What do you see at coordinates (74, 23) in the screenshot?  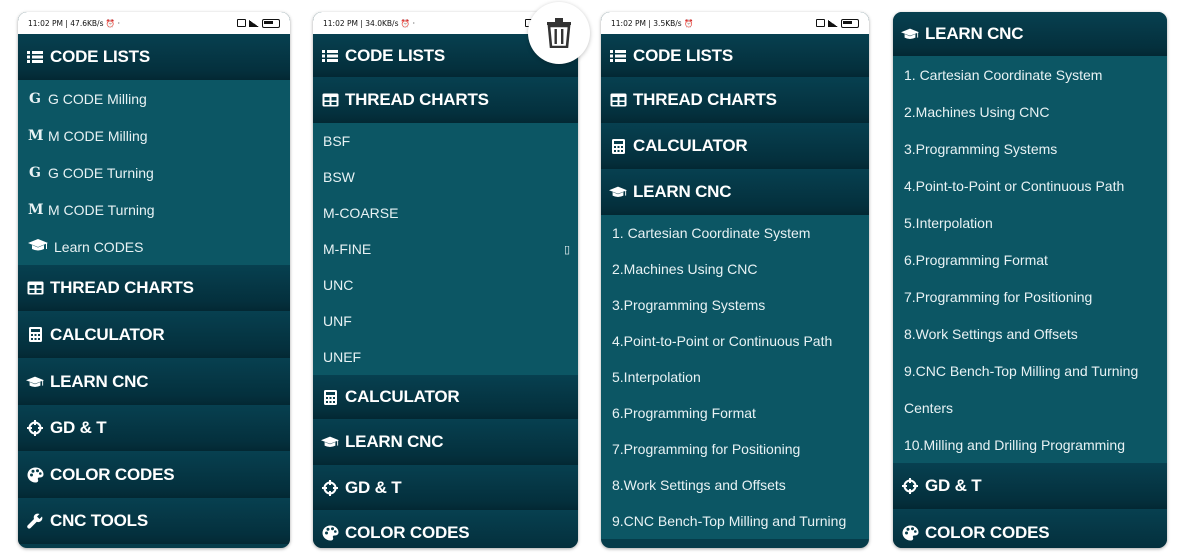 I see `status-time: 11:02 PM | 47.6KB/s ⏰ ·` at bounding box center [74, 23].